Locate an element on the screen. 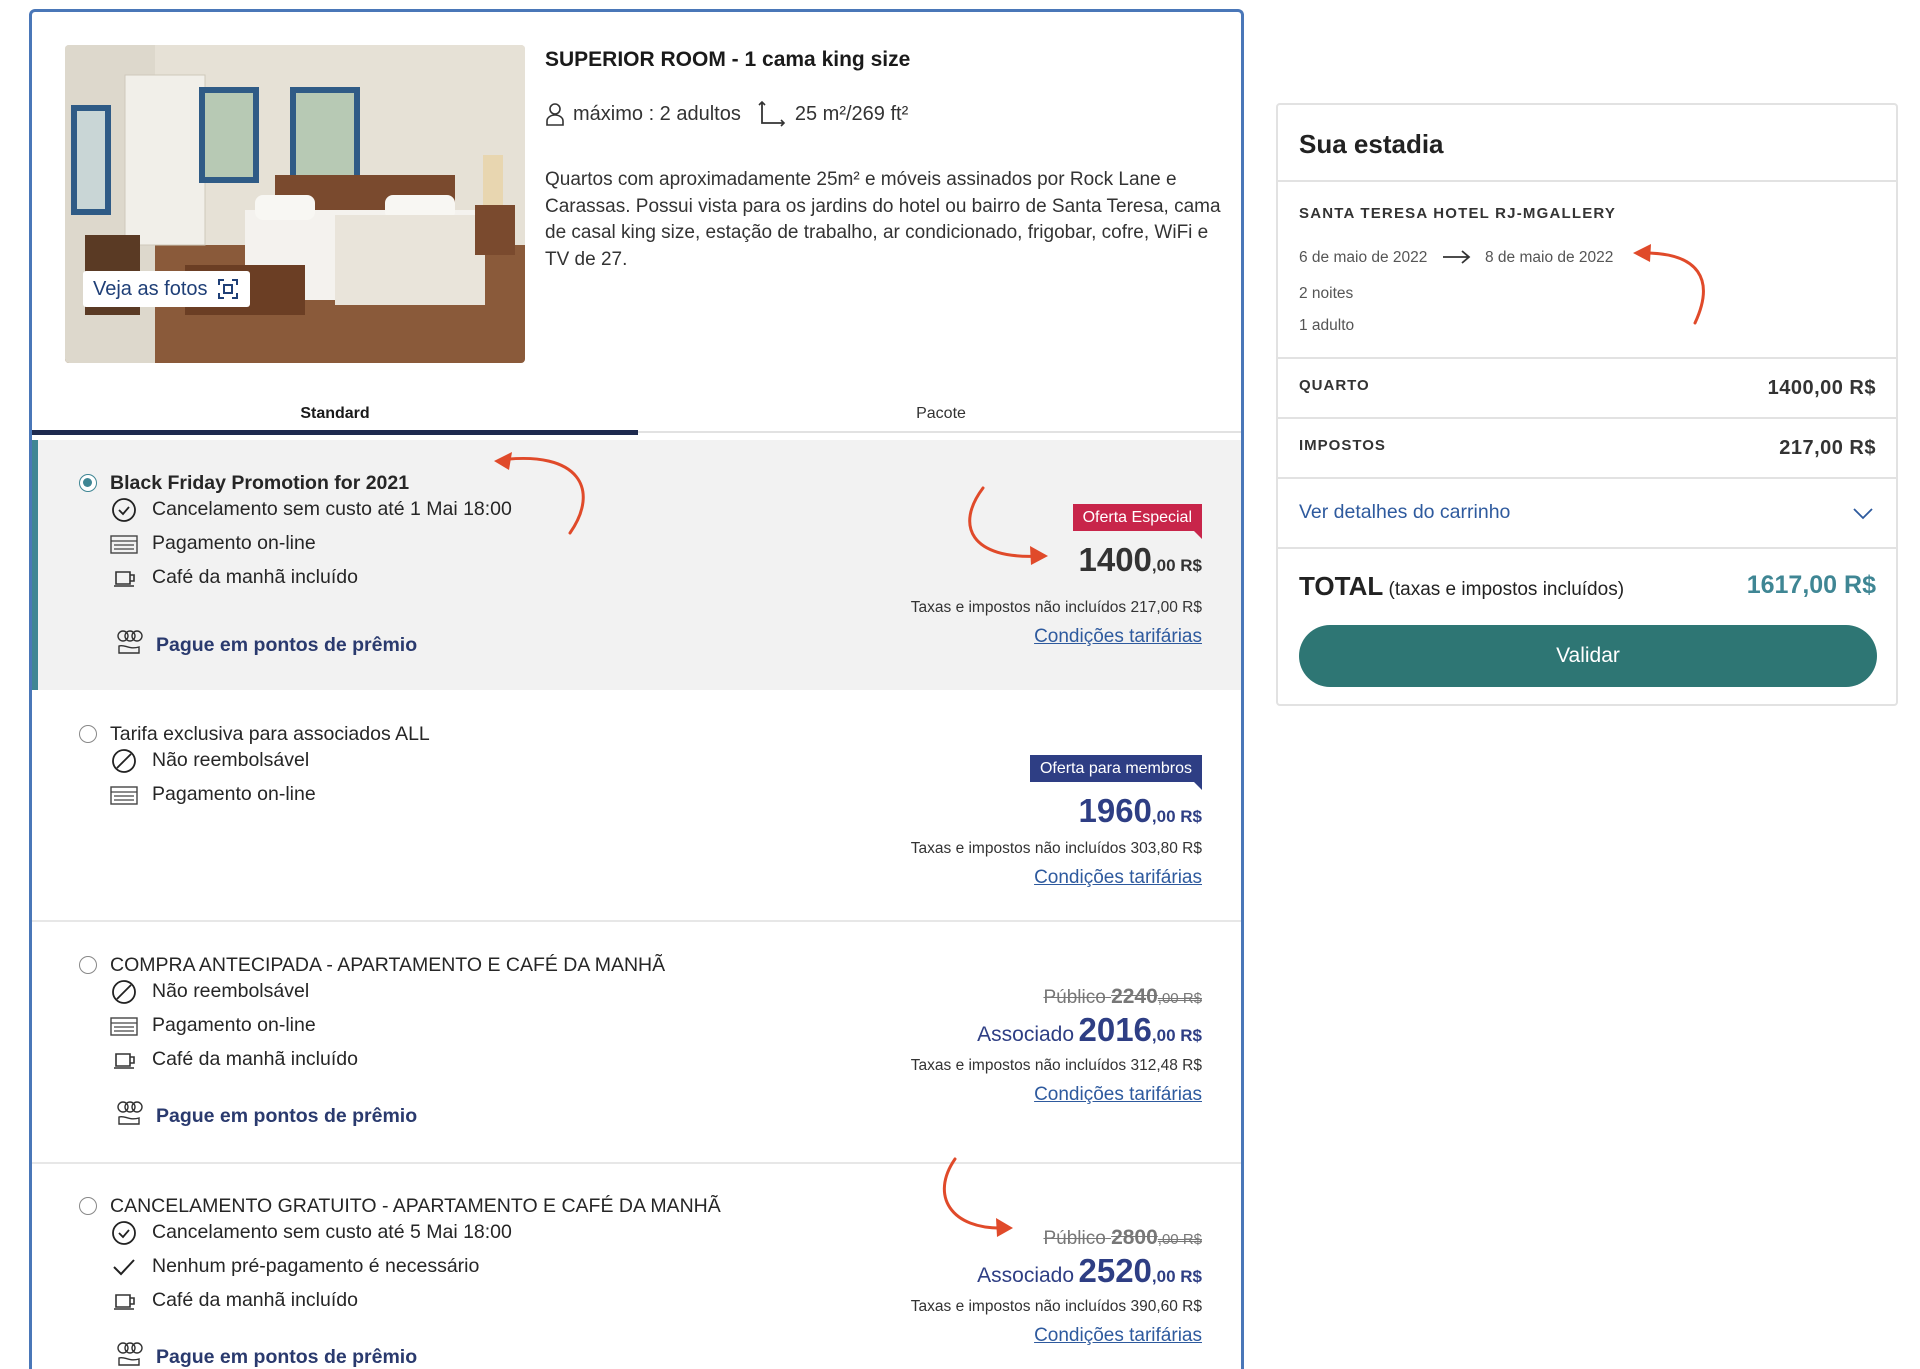  total-title: TOTAL is located at coordinates (1341, 586).